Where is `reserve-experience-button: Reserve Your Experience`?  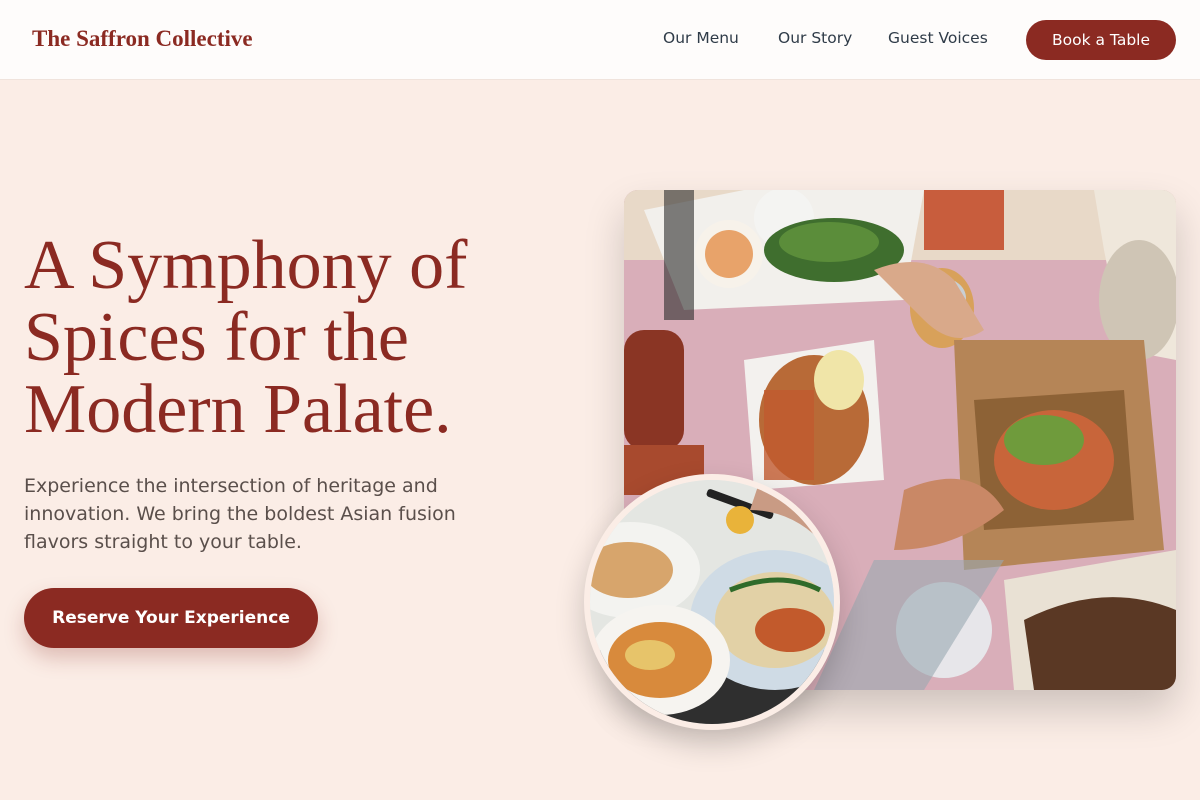 reserve-experience-button: Reserve Your Experience is located at coordinates (171, 618).